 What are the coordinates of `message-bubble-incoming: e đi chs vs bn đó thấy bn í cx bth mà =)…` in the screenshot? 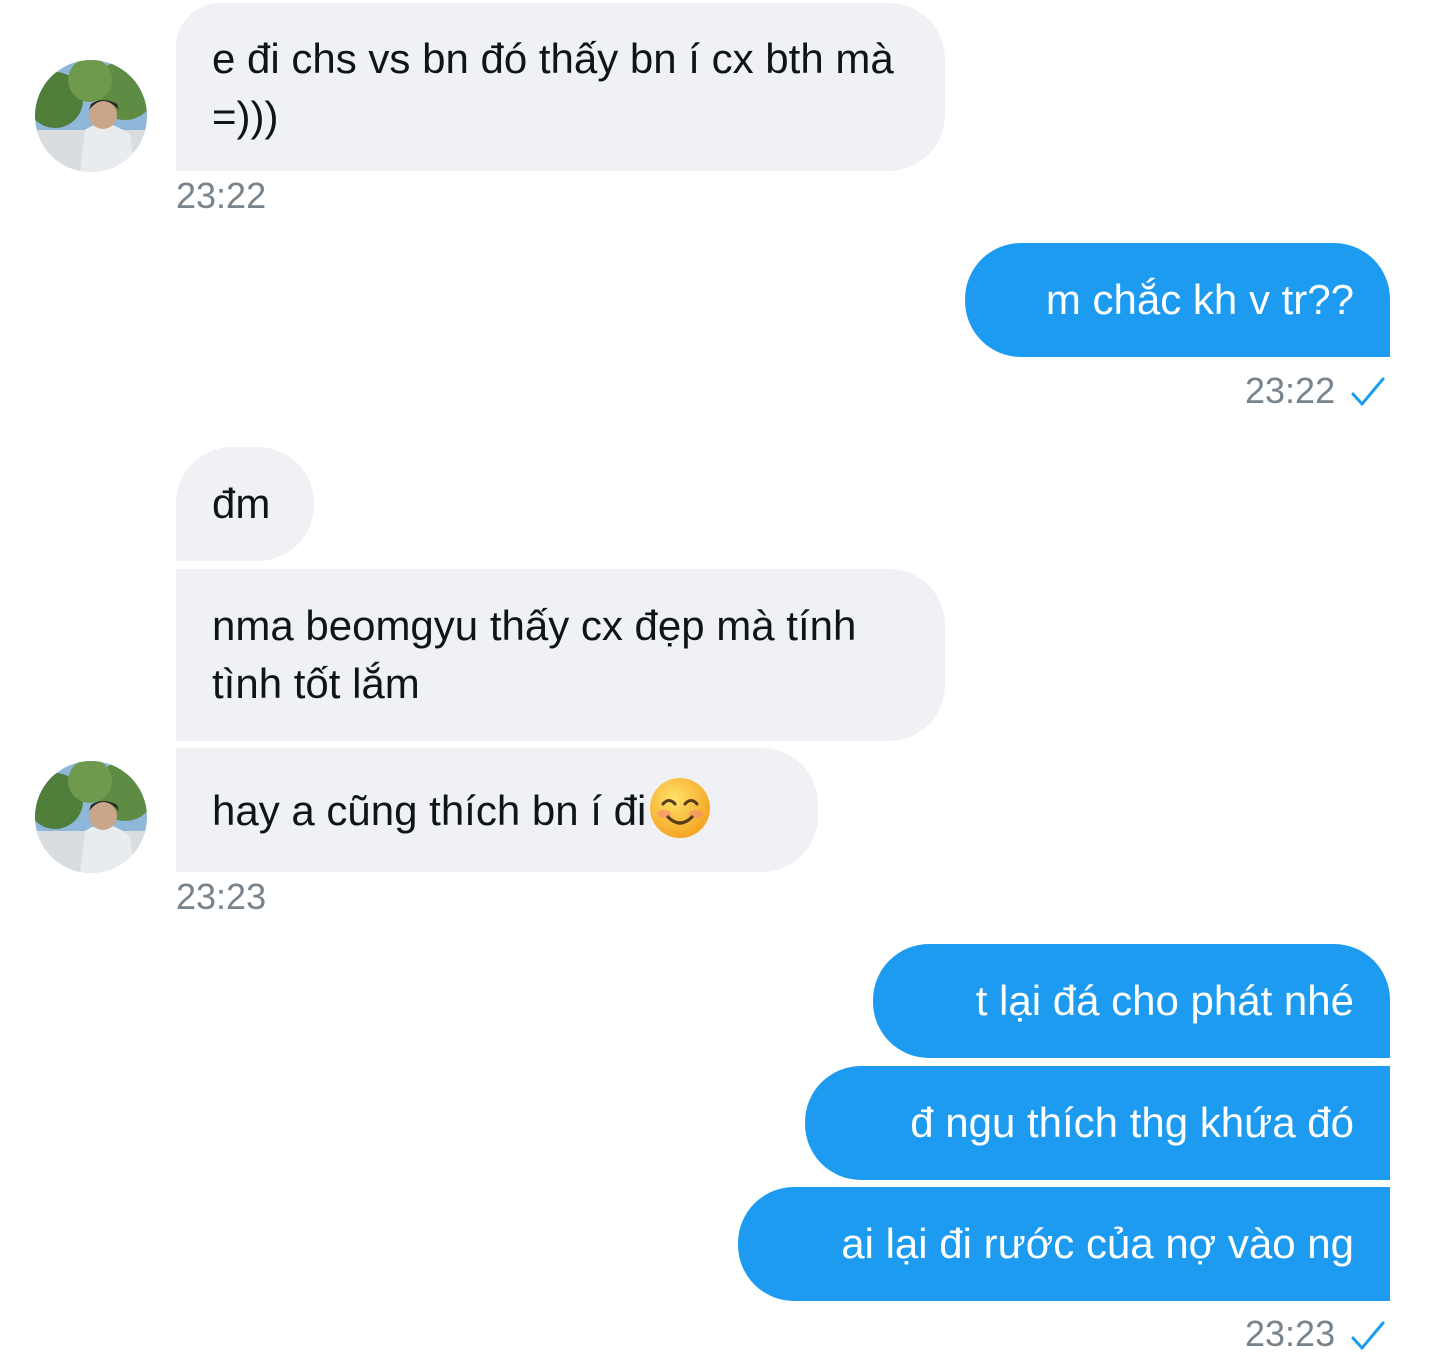 It's located at (560, 87).